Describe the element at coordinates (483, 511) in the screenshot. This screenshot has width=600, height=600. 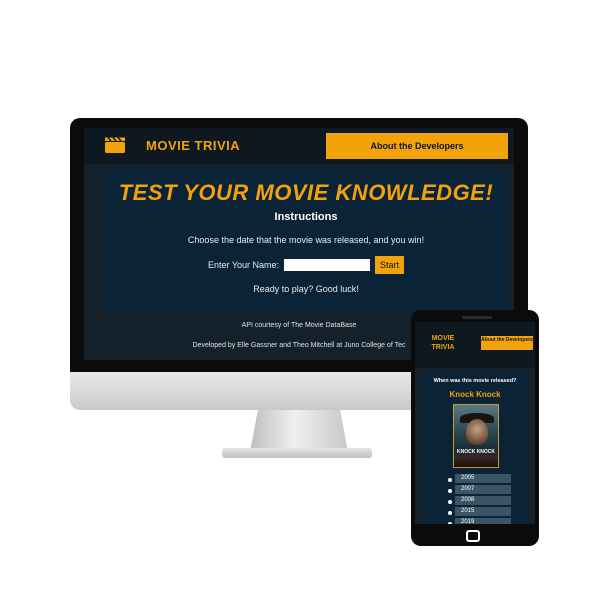
I see `answer-option-label: 2015` at that location.